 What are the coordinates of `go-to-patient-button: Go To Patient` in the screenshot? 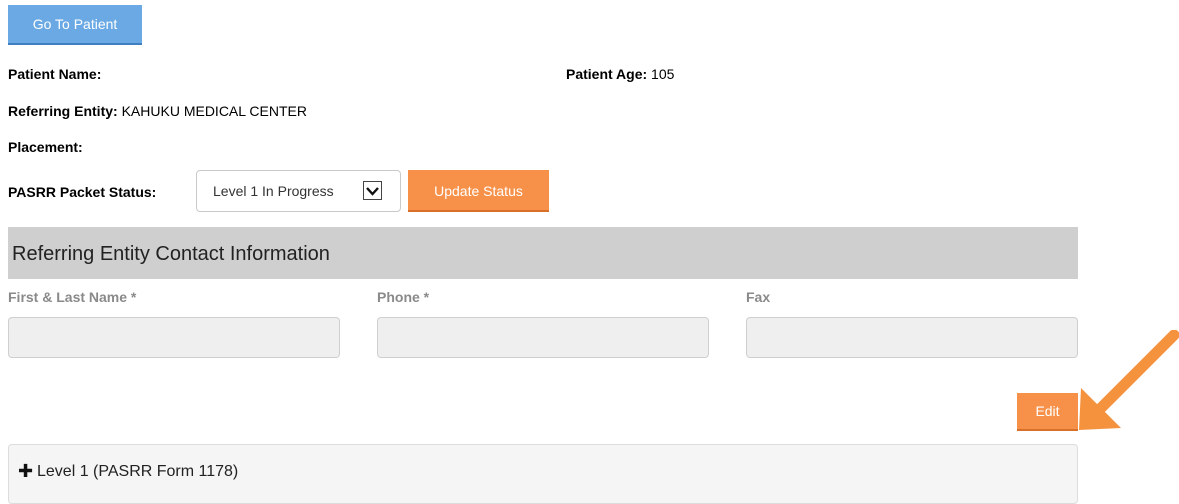 It's located at (75, 25).